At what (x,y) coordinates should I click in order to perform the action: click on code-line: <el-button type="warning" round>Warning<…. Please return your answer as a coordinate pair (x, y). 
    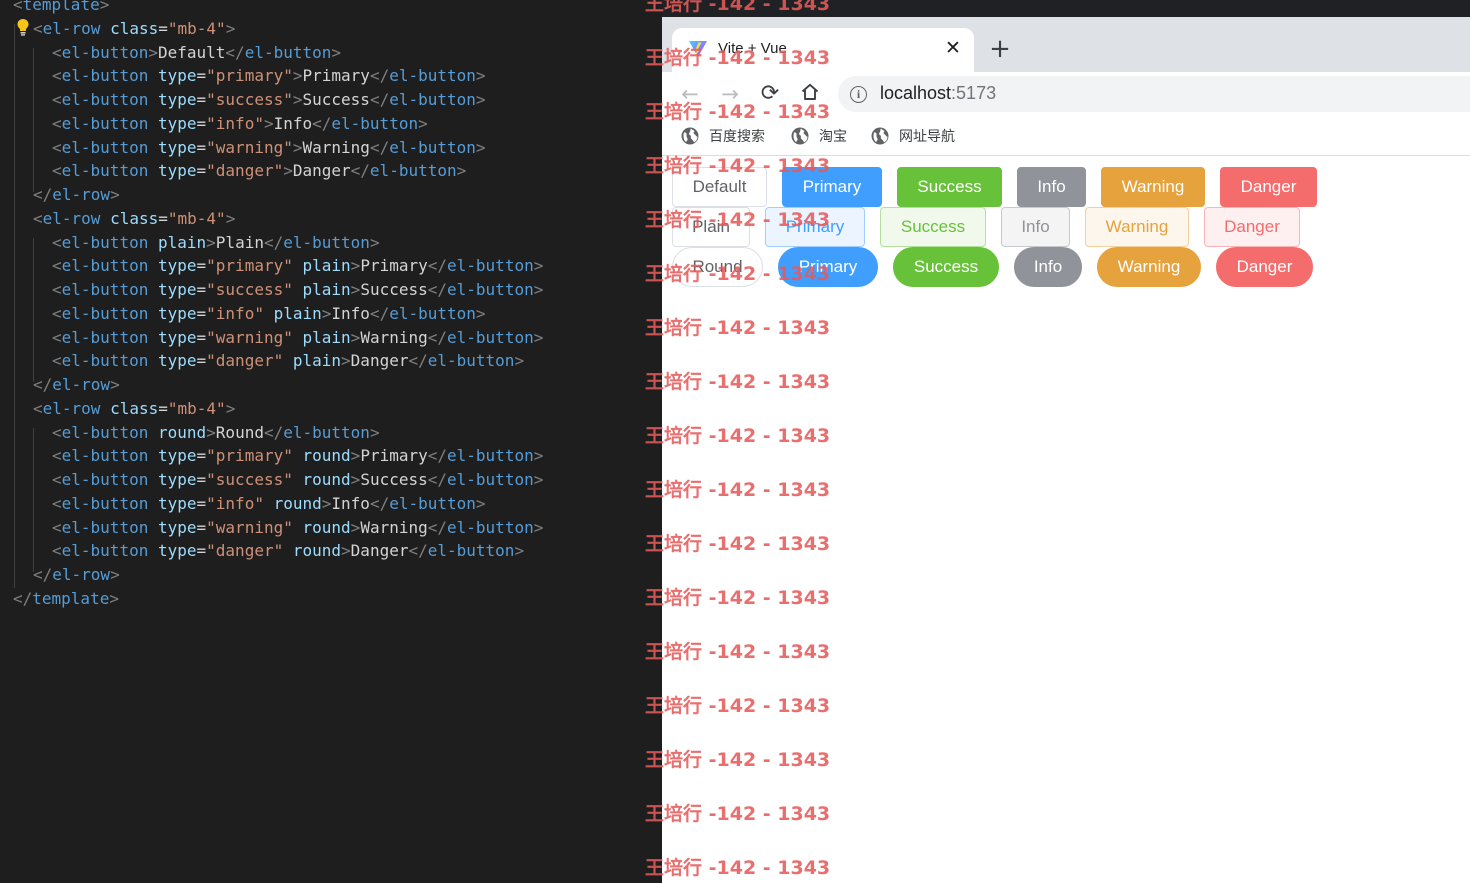
    Looking at the image, I should click on (297, 528).